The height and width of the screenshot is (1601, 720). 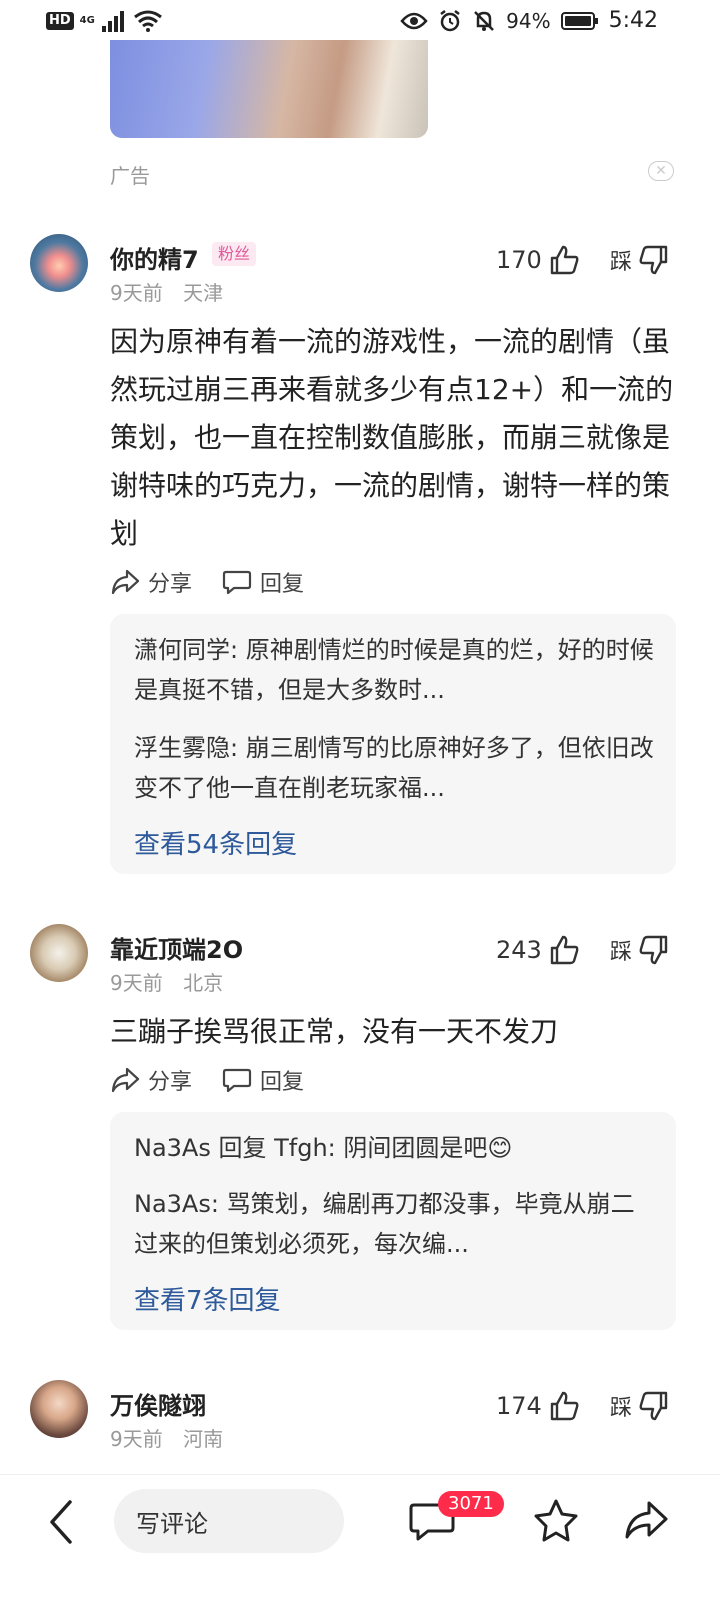 What do you see at coordinates (519, 950) in the screenshot?
I see `like-count: 243` at bounding box center [519, 950].